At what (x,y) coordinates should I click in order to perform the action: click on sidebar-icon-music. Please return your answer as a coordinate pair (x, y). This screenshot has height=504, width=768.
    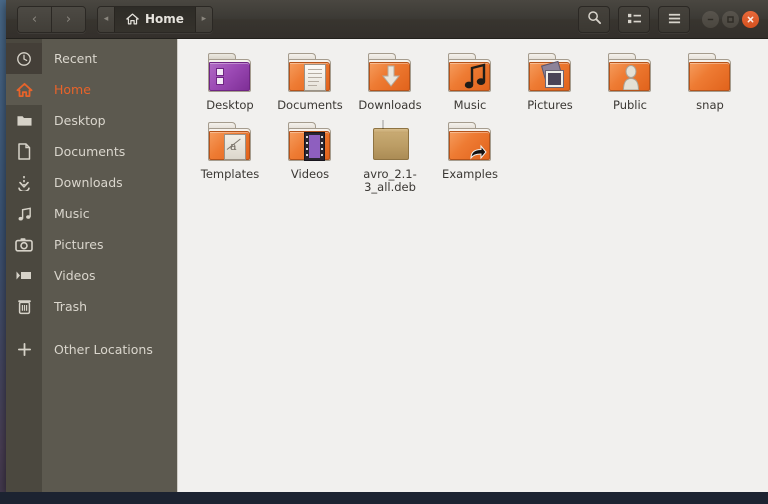
    Looking at the image, I should click on (24, 213).